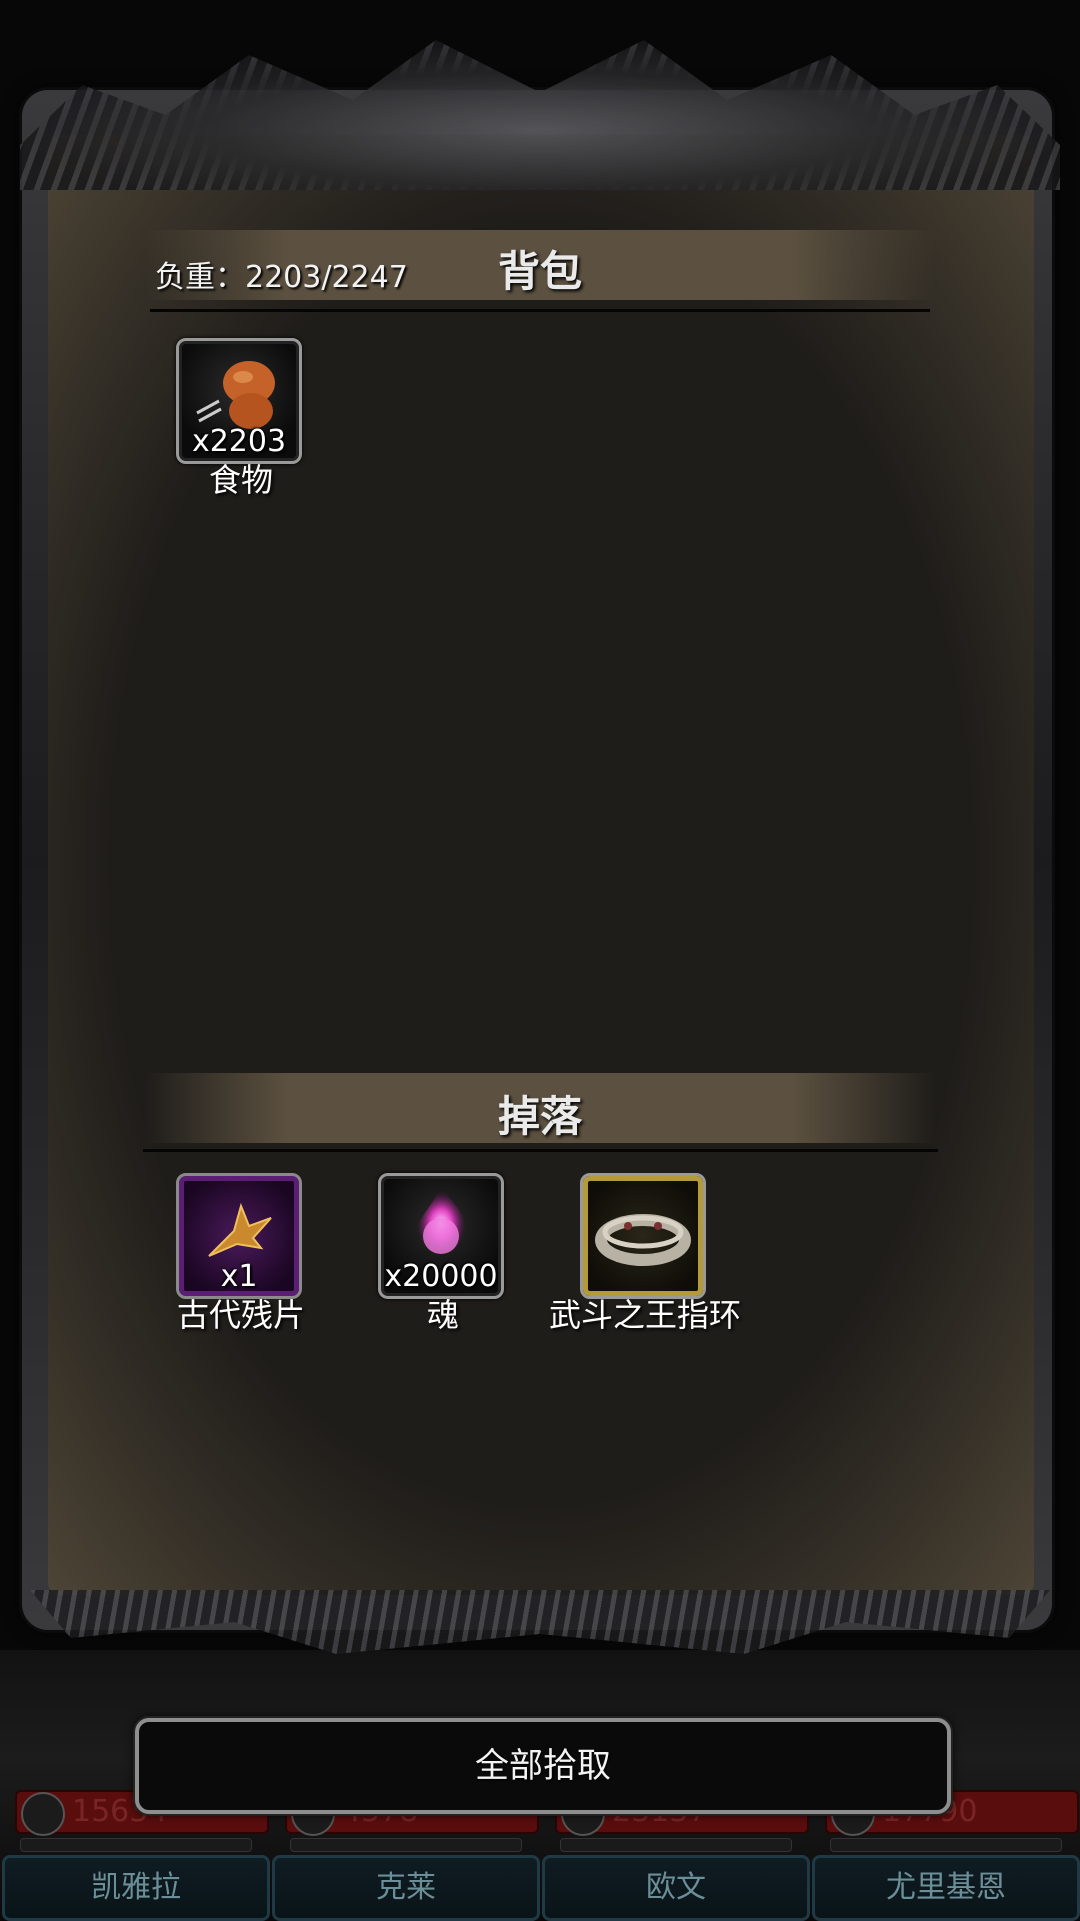 The image size is (1080, 1921). I want to click on backpack-divider, so click(540, 310).